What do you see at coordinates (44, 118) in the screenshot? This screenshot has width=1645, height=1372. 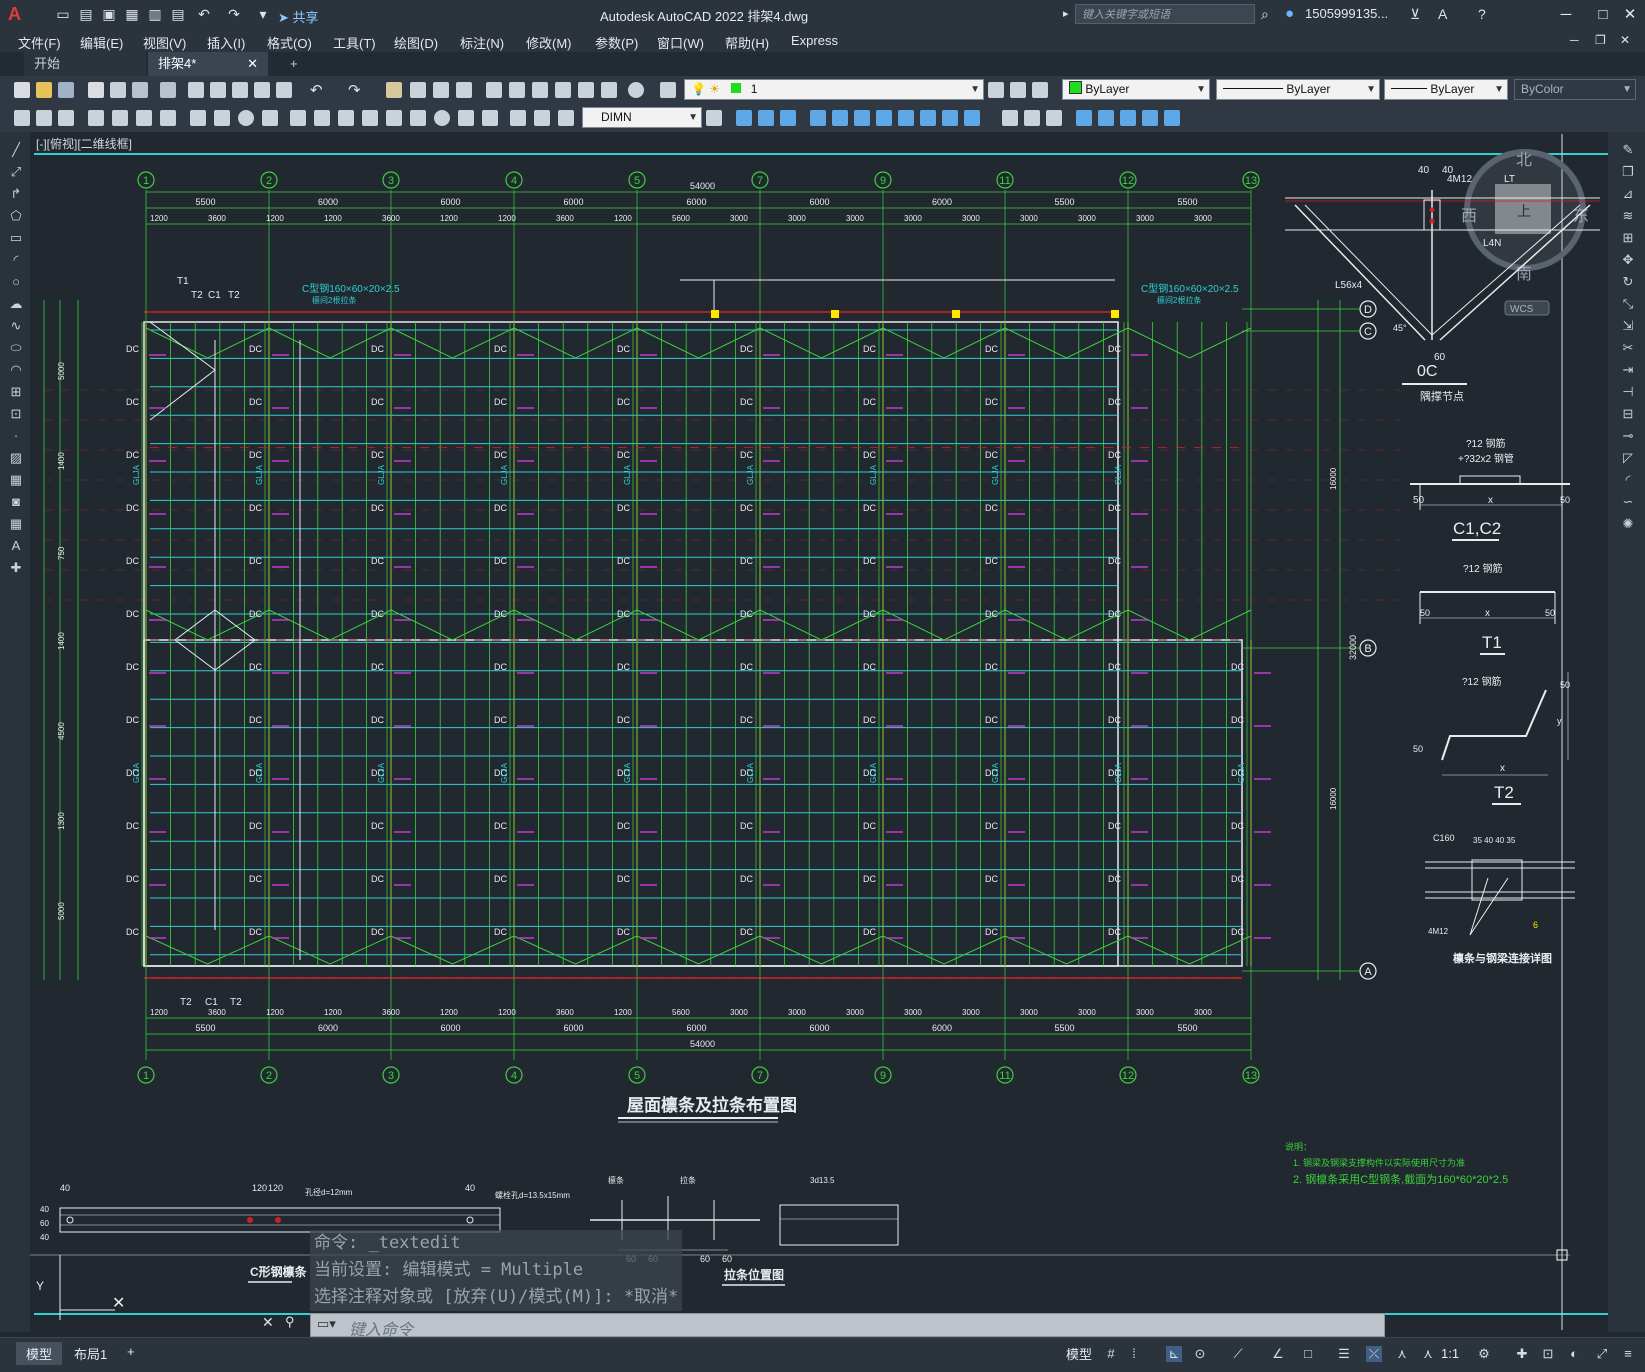 I see `aligned-dim-icon` at bounding box center [44, 118].